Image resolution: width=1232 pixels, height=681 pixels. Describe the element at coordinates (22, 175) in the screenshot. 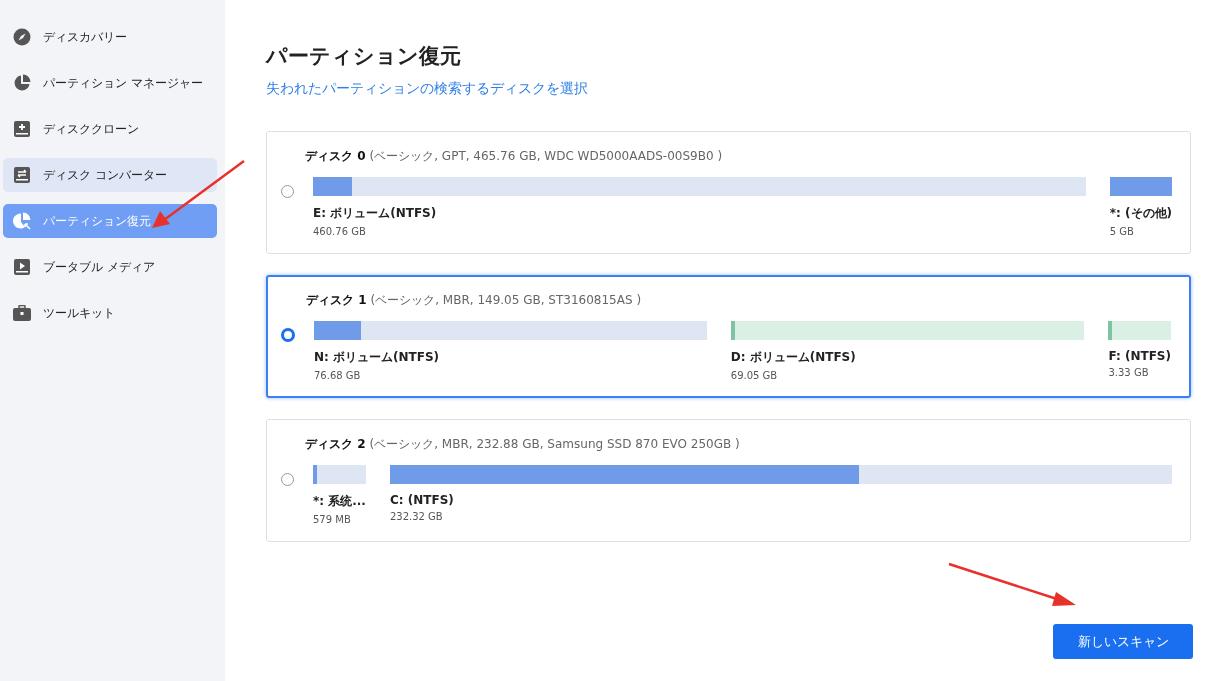

I see `disk-arrows-icon` at that location.